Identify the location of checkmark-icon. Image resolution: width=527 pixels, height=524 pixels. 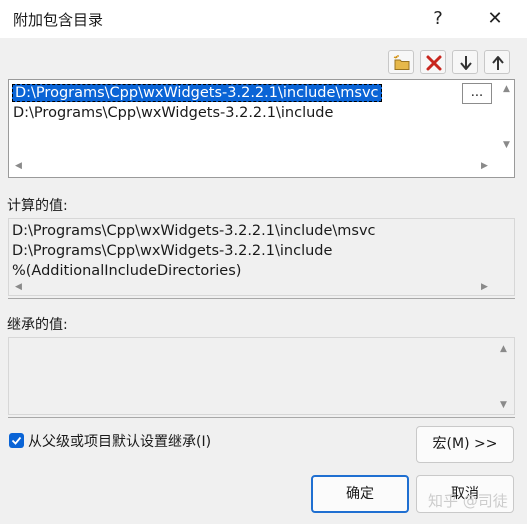
(16, 440).